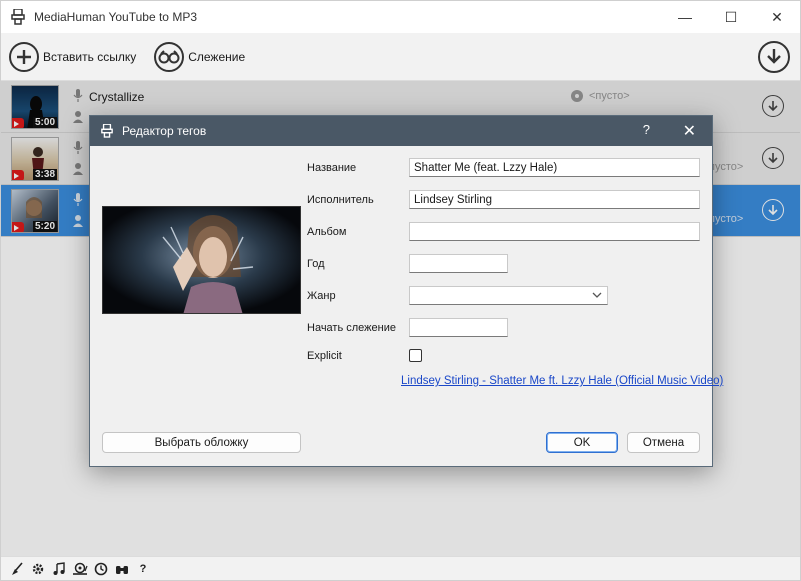  I want to click on artist-label: Исполнитель, so click(340, 200).